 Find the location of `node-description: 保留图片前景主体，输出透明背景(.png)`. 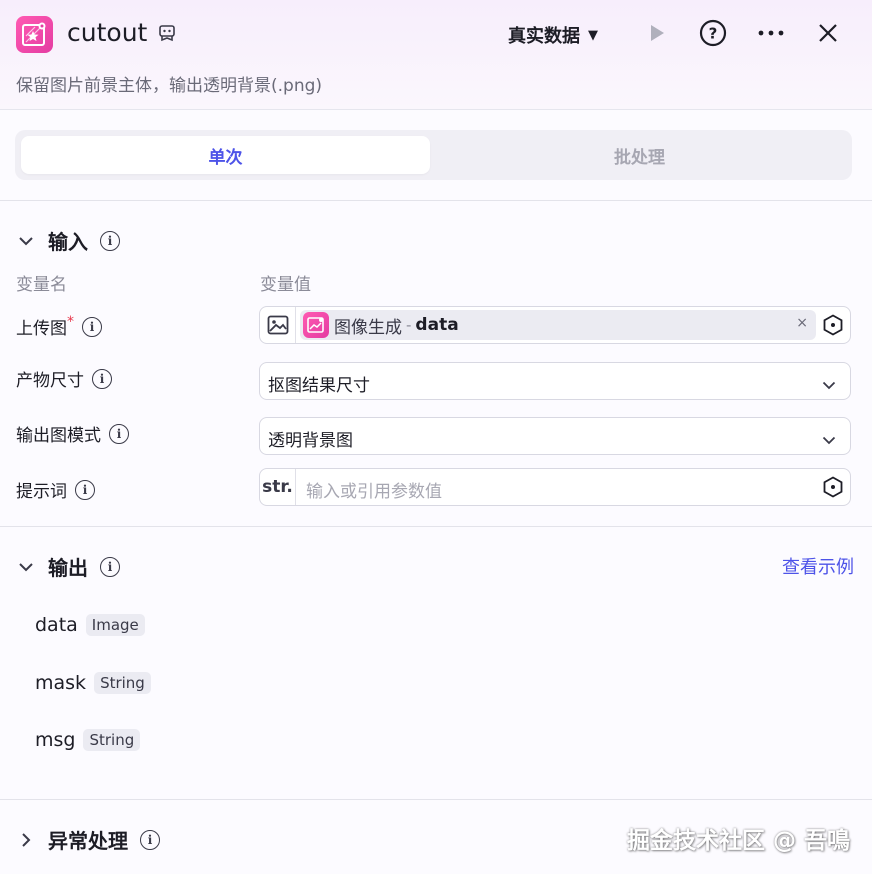

node-description: 保留图片前景主体，输出透明背景(.png) is located at coordinates (169, 86).